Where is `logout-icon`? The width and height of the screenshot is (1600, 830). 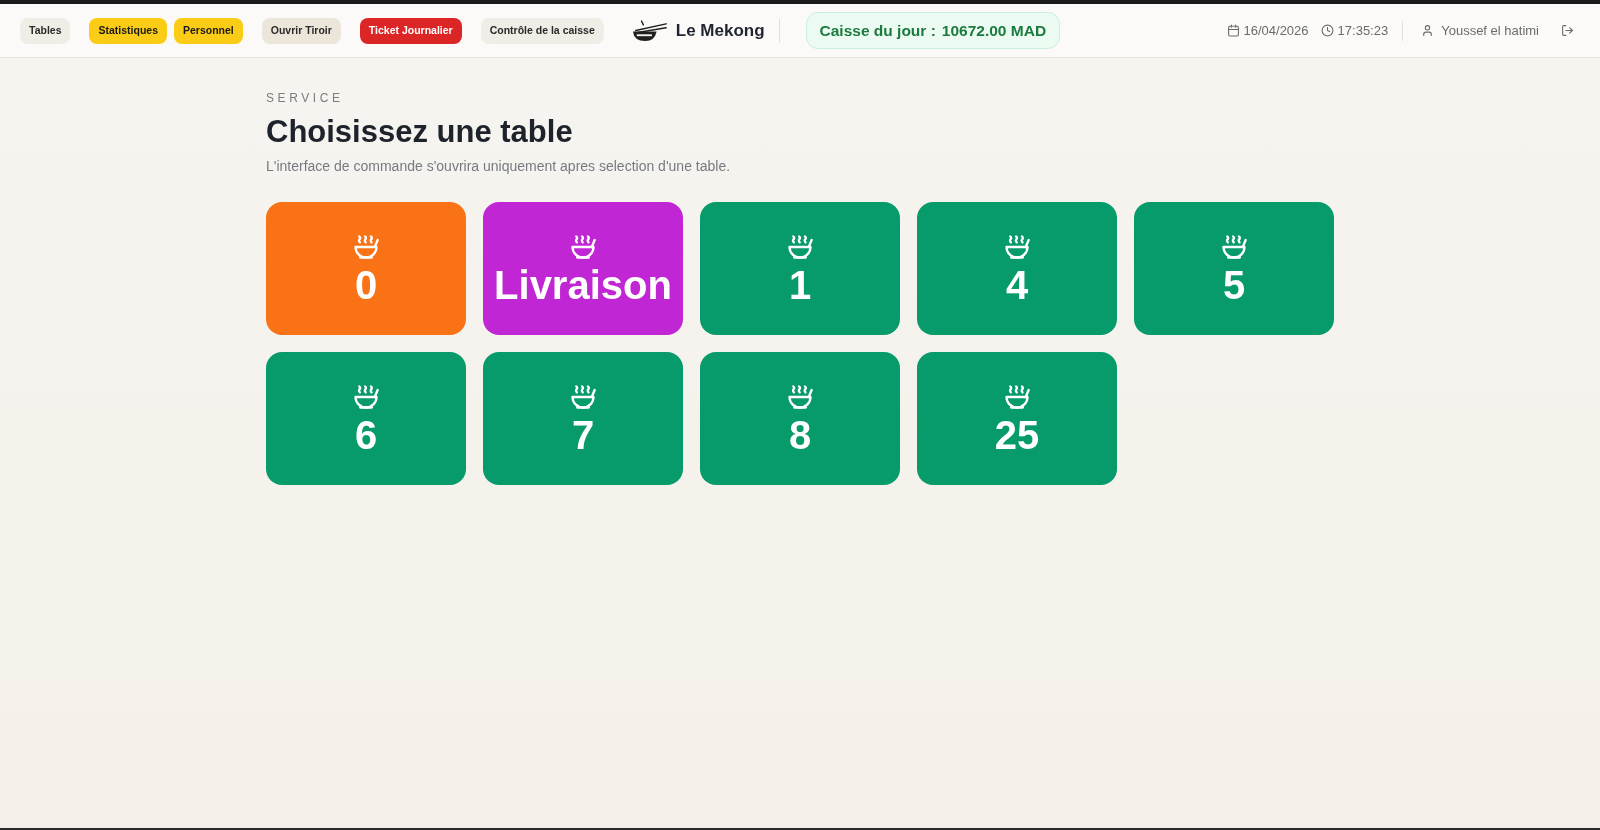
logout-icon is located at coordinates (1567, 30).